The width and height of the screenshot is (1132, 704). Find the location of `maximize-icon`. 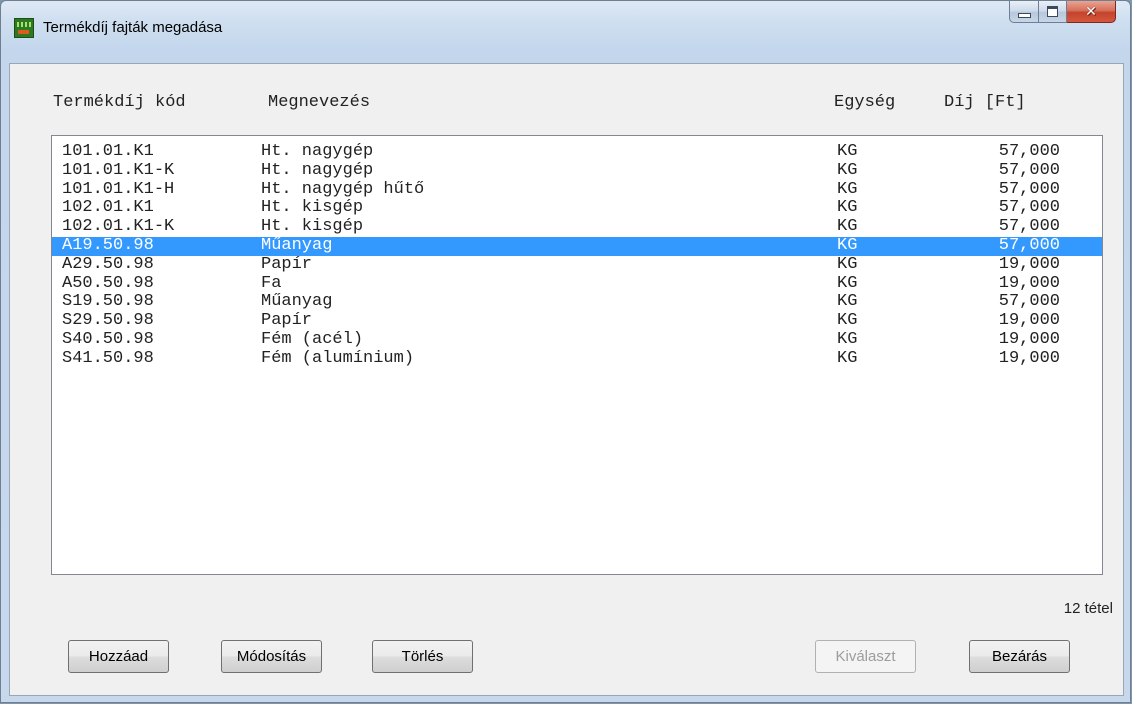

maximize-icon is located at coordinates (1052, 11).